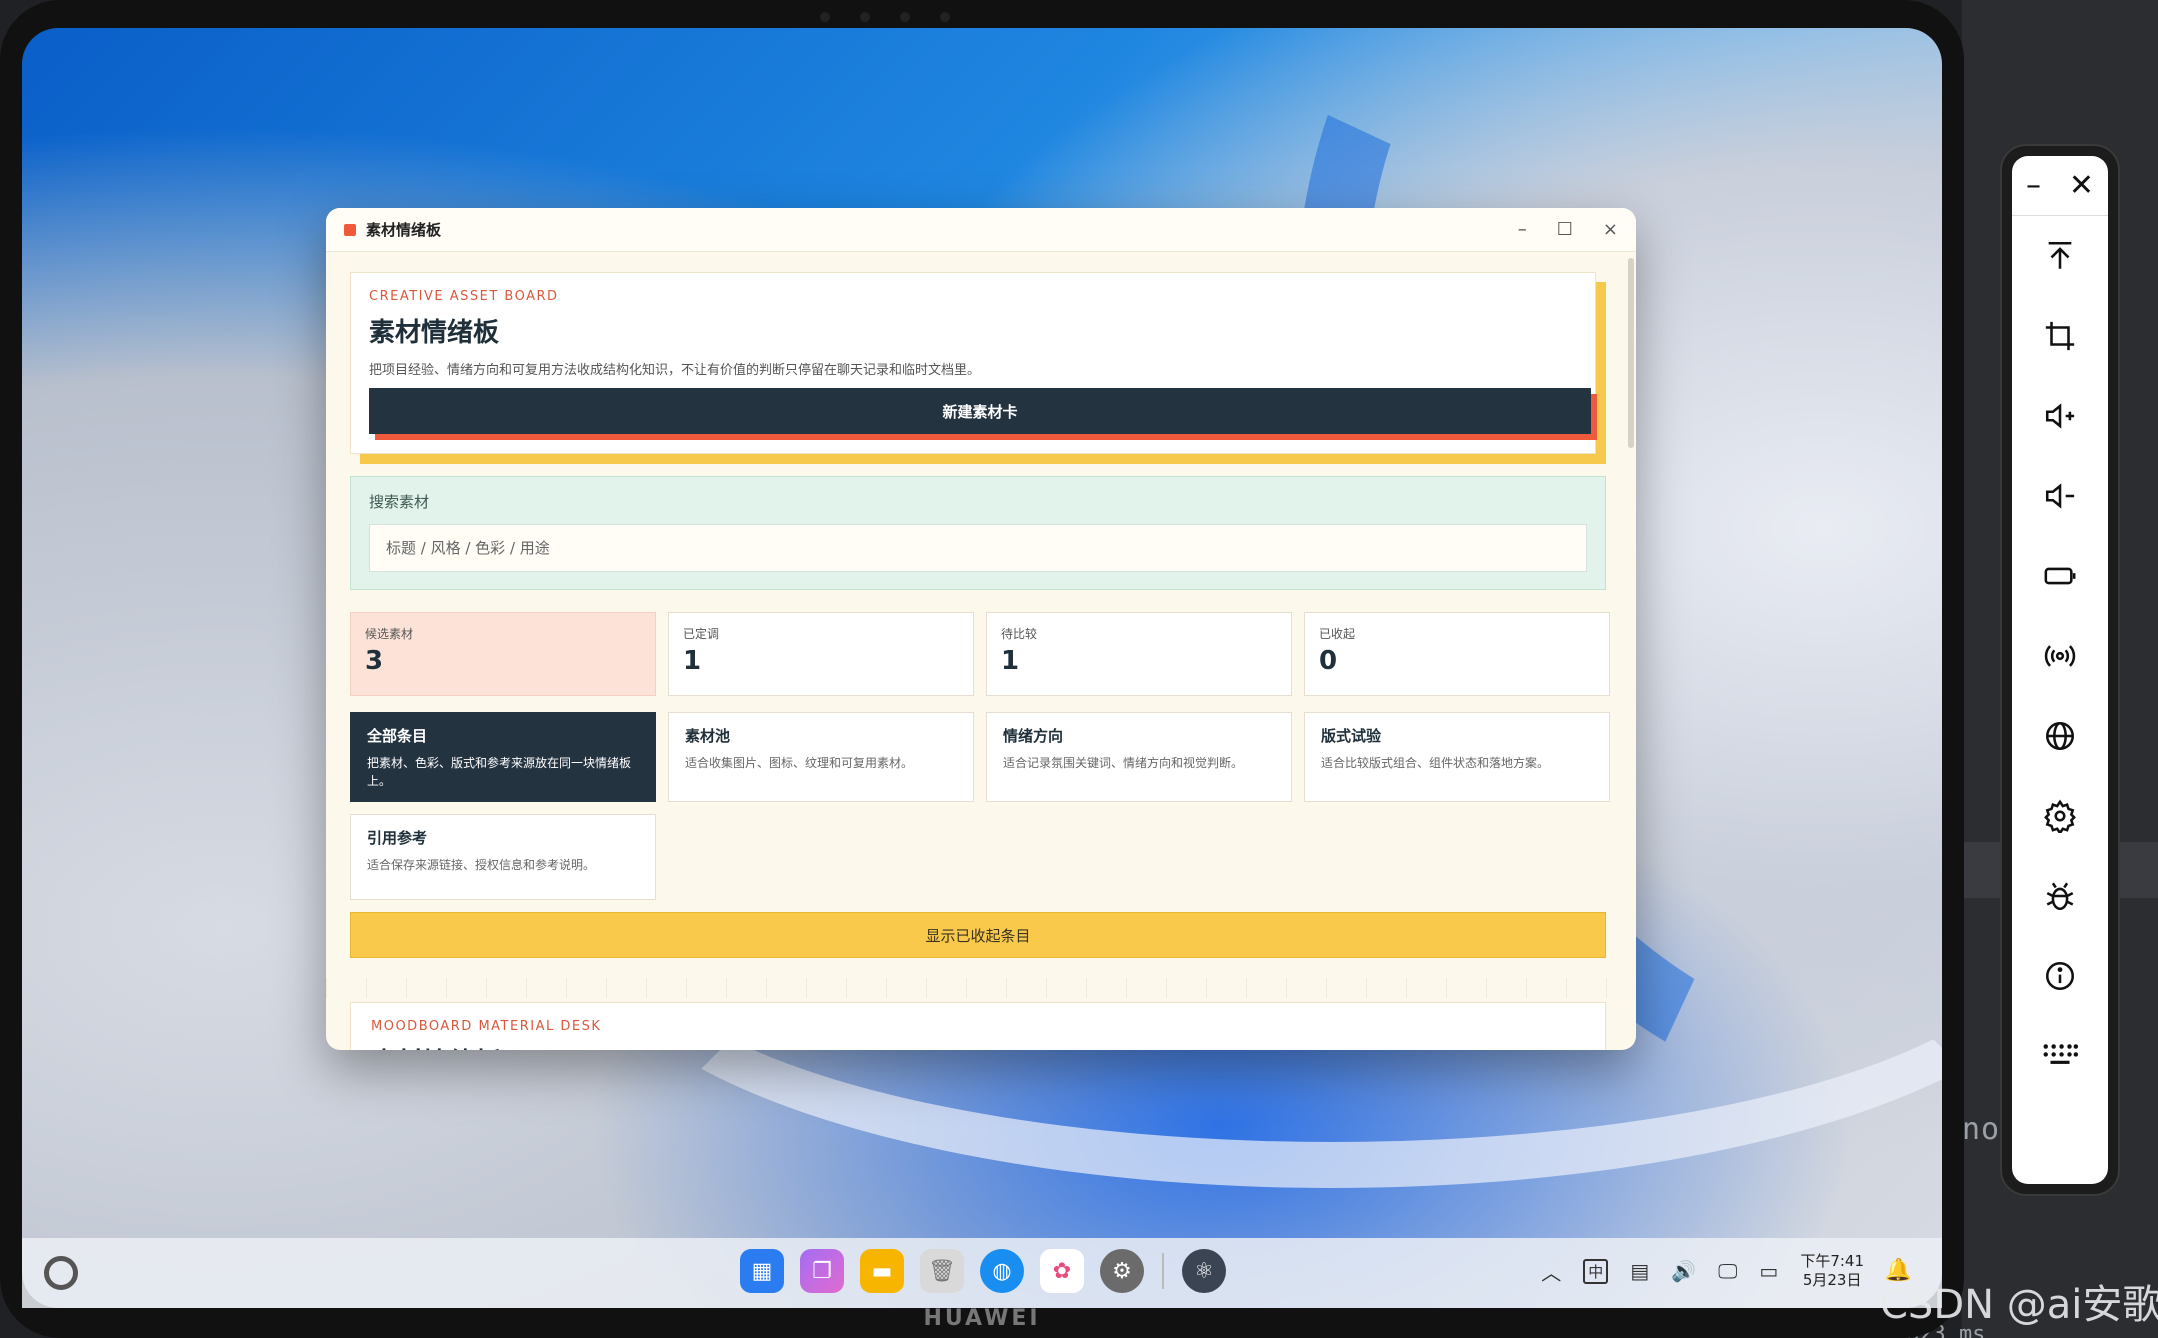  I want to click on close-button: ×, so click(1610, 229).